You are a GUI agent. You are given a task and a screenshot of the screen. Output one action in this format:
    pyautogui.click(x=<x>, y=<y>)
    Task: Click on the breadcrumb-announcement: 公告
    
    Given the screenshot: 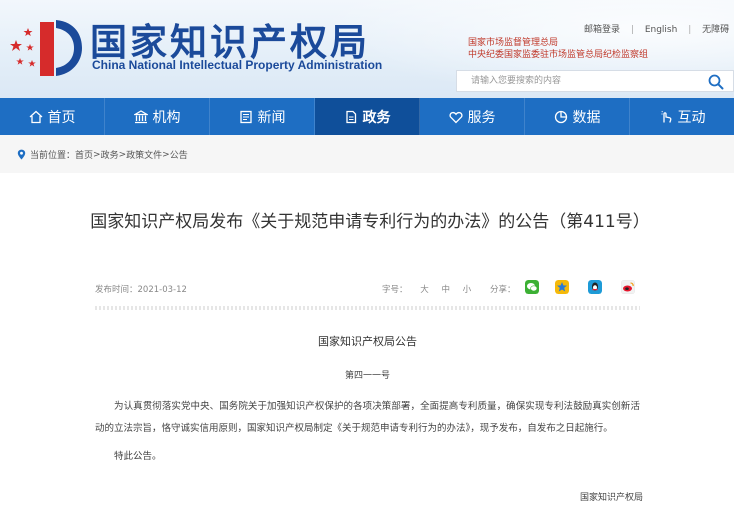 What is the action you would take?
    pyautogui.click(x=179, y=154)
    